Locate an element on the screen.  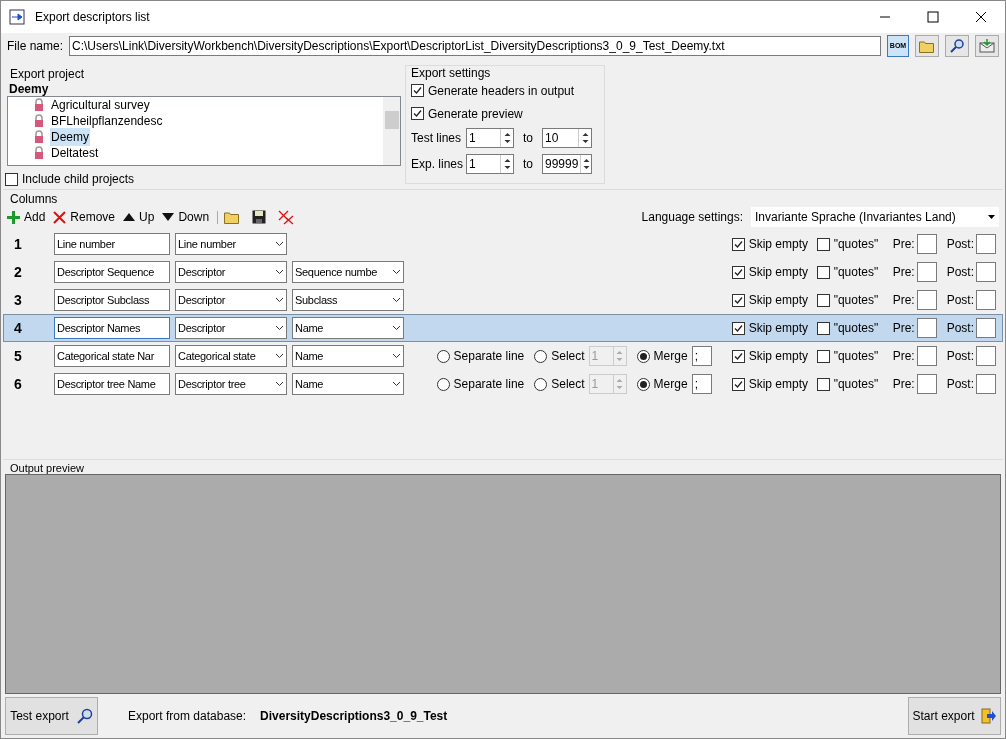
number-spinner: 10 is located at coordinates (567, 138).